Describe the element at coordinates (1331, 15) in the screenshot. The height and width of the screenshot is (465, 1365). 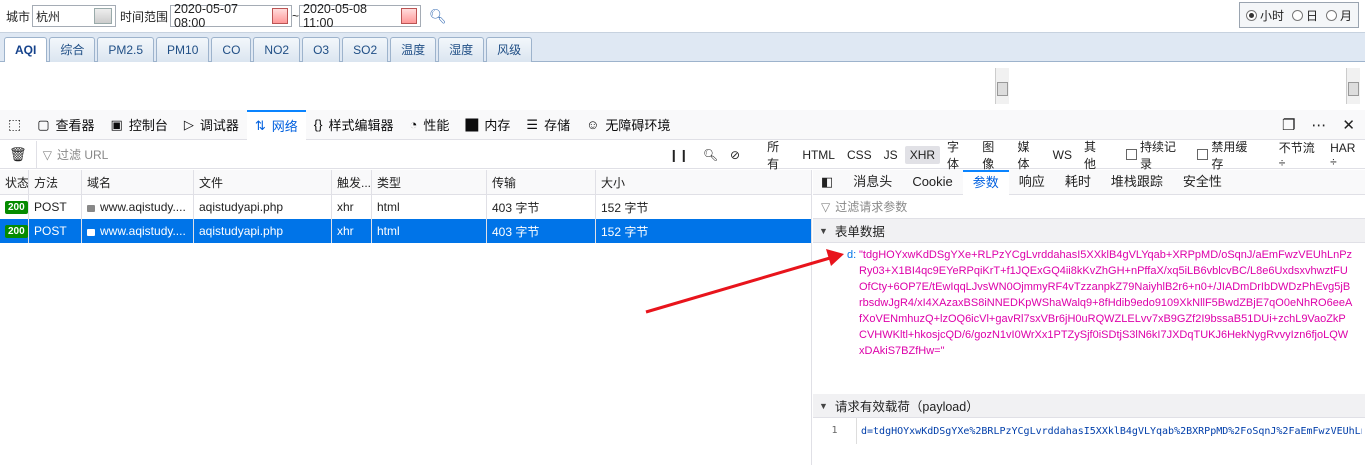
I see `radio-month` at that location.